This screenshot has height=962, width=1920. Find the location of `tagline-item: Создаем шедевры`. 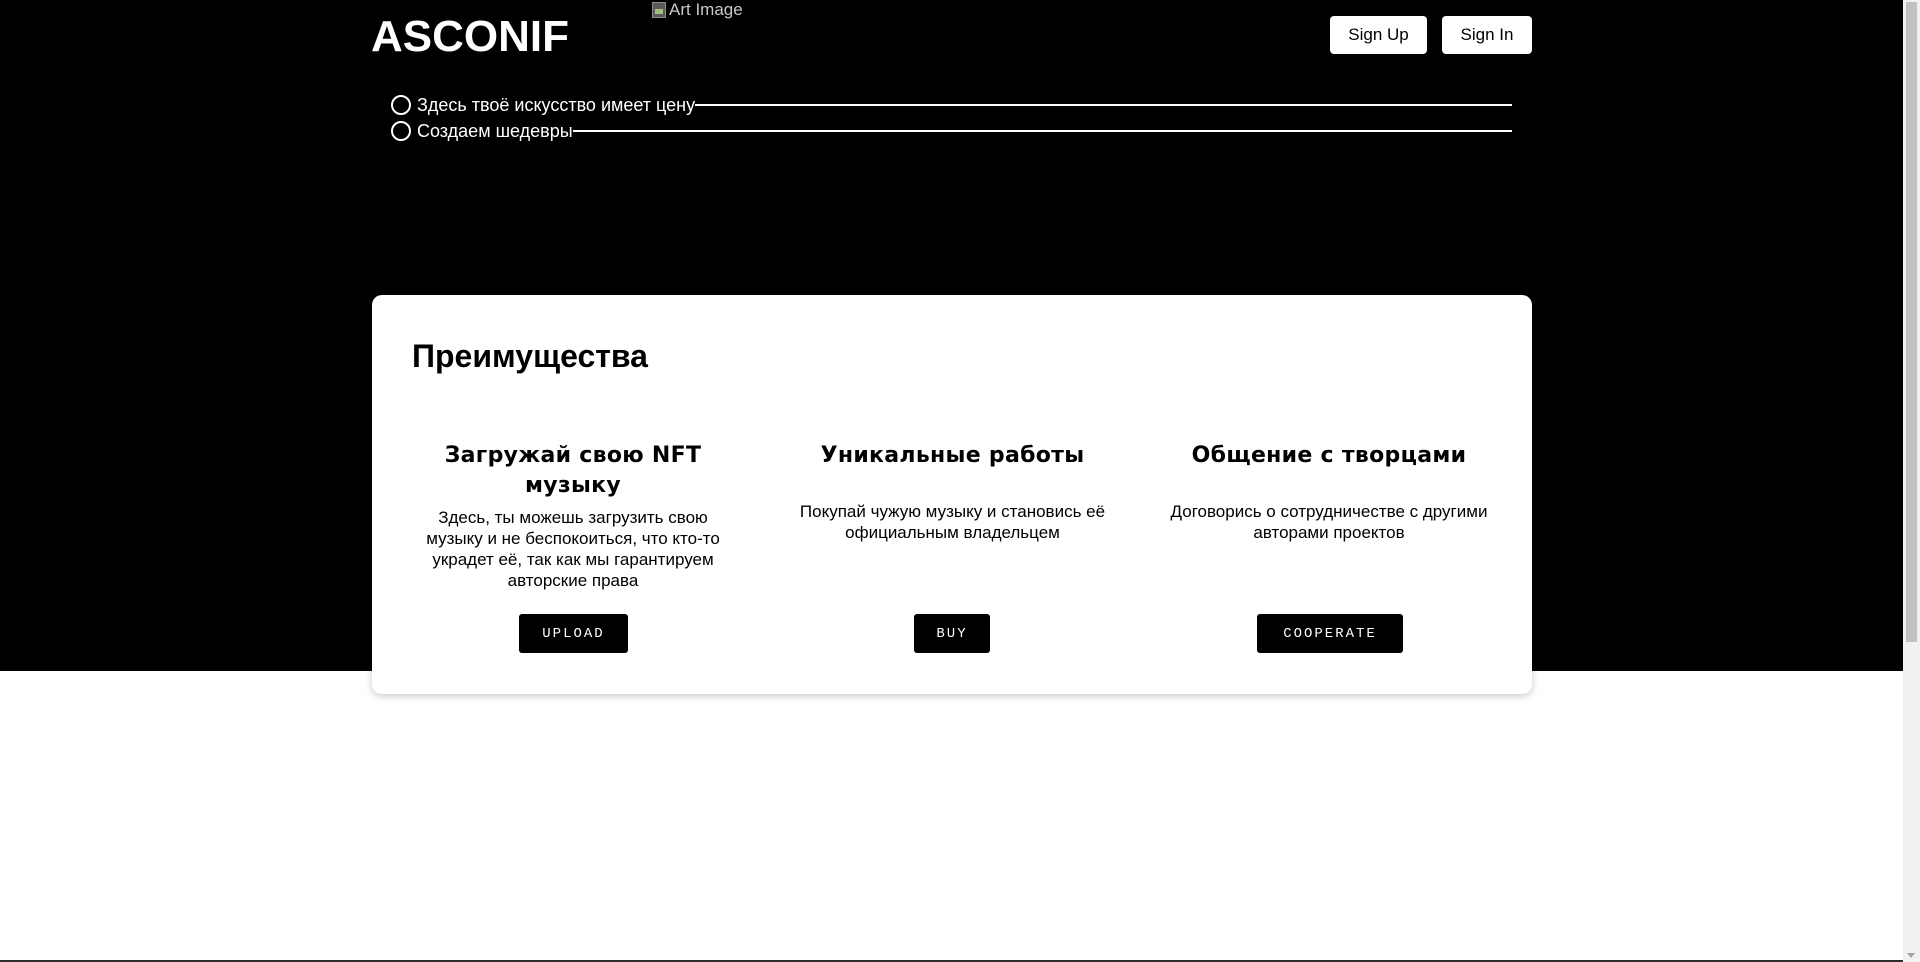

tagline-item: Создаем шедевры is located at coordinates (951, 131).